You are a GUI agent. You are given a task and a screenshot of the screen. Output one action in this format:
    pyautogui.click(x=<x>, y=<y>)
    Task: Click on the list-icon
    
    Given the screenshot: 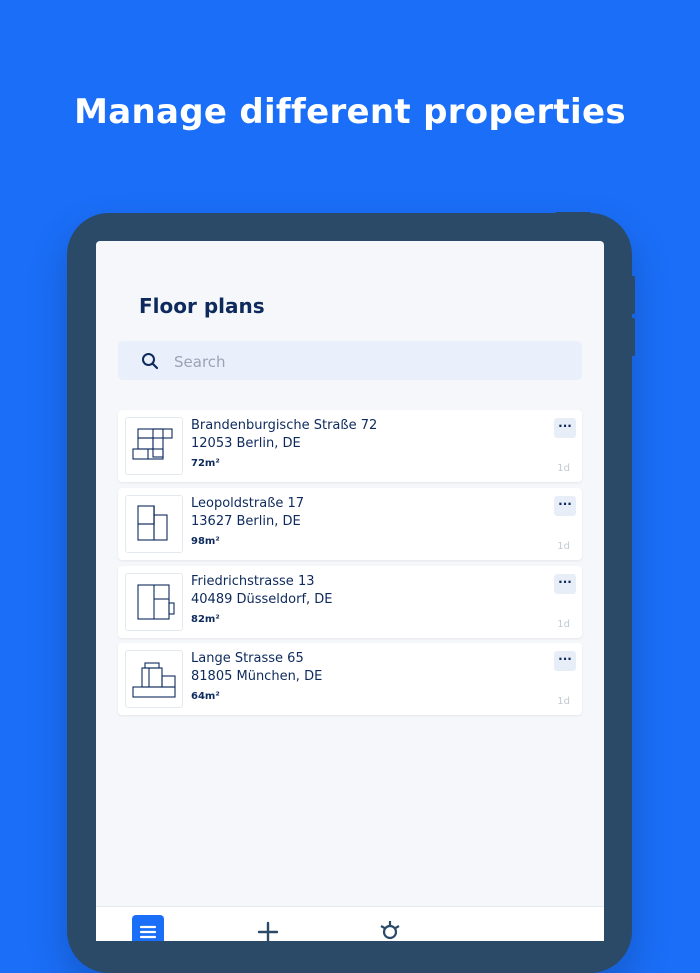 What is the action you would take?
    pyautogui.click(x=148, y=928)
    